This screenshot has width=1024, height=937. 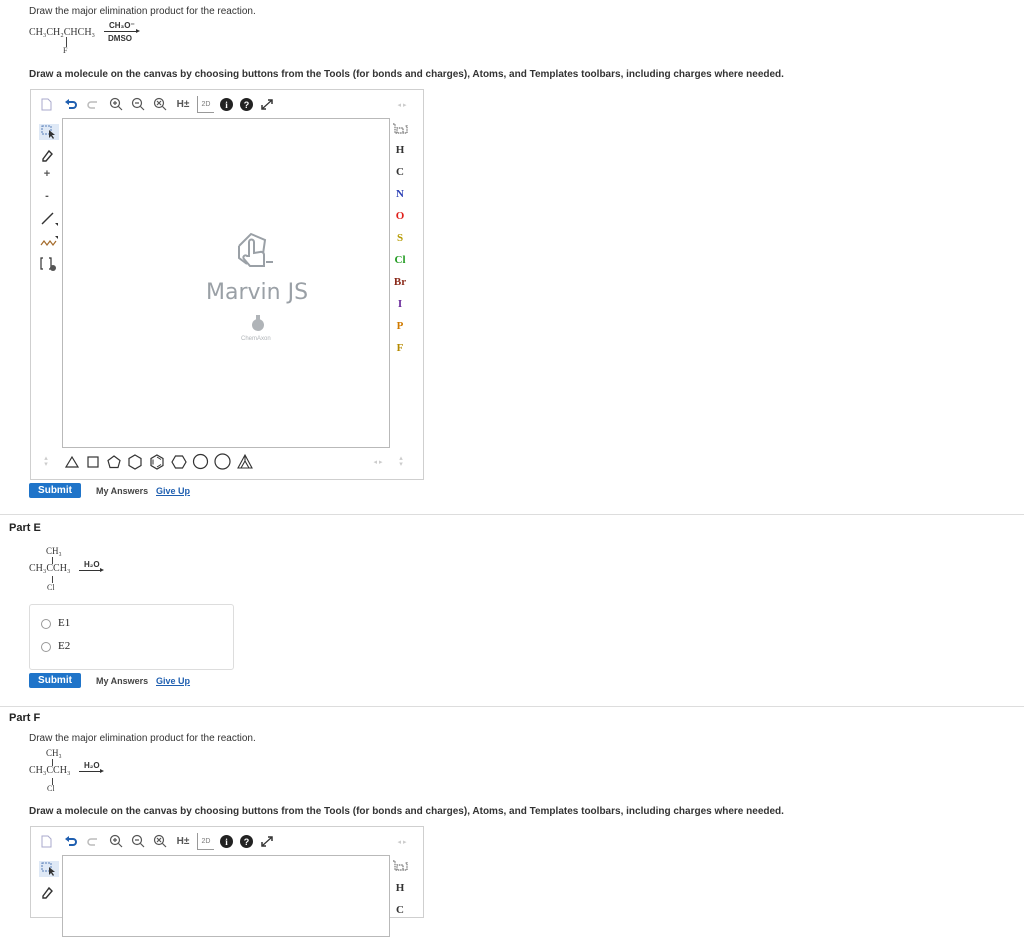 I want to click on part-e-submit-button: Submit, so click(x=55, y=680).